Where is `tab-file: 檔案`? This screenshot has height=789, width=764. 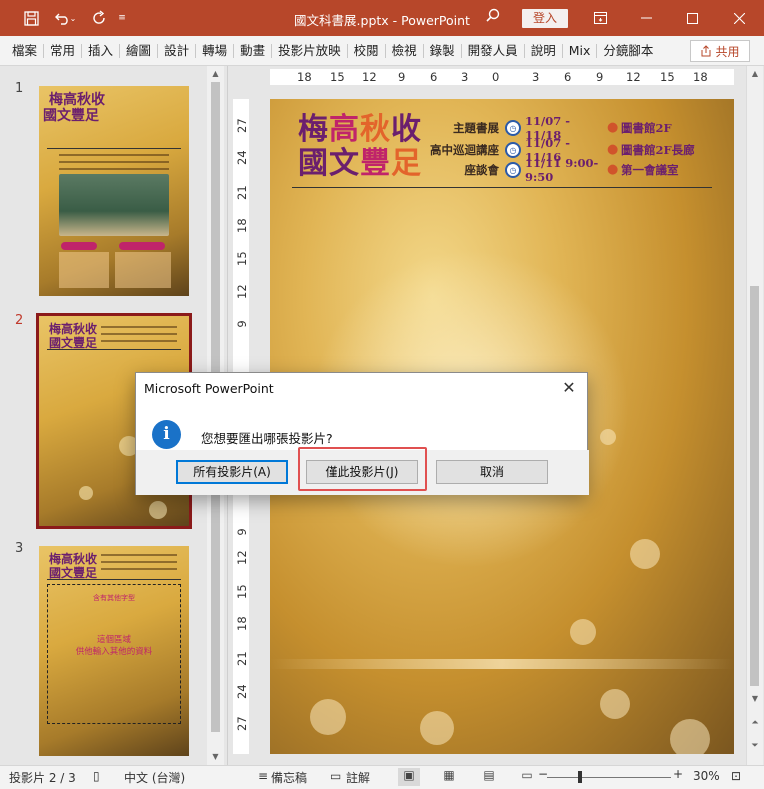 tab-file: 檔案 is located at coordinates (25, 50).